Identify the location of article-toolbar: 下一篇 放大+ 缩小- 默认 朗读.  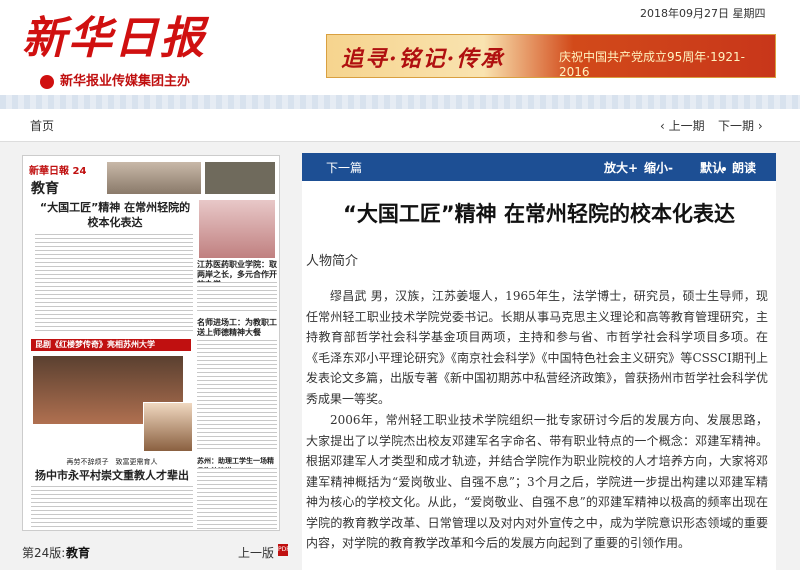
(539, 167).